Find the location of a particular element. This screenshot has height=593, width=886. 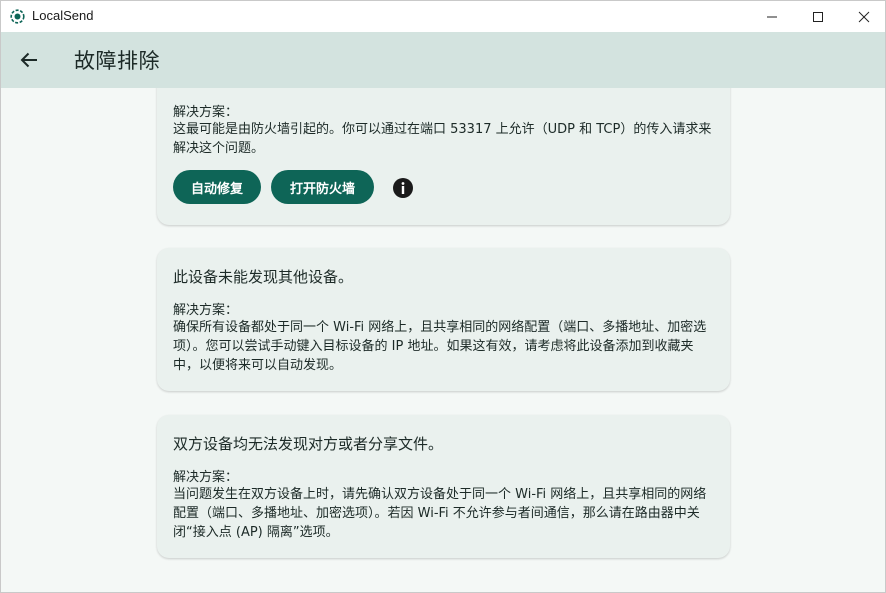

maximize-icon is located at coordinates (818, 16).